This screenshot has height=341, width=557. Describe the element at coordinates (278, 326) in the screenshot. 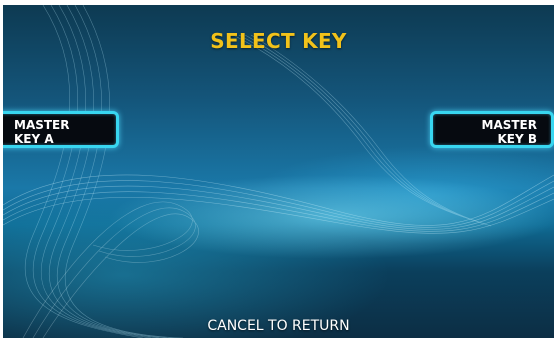

I see `cancel-instruction: CANCEL TO RETURN` at that location.